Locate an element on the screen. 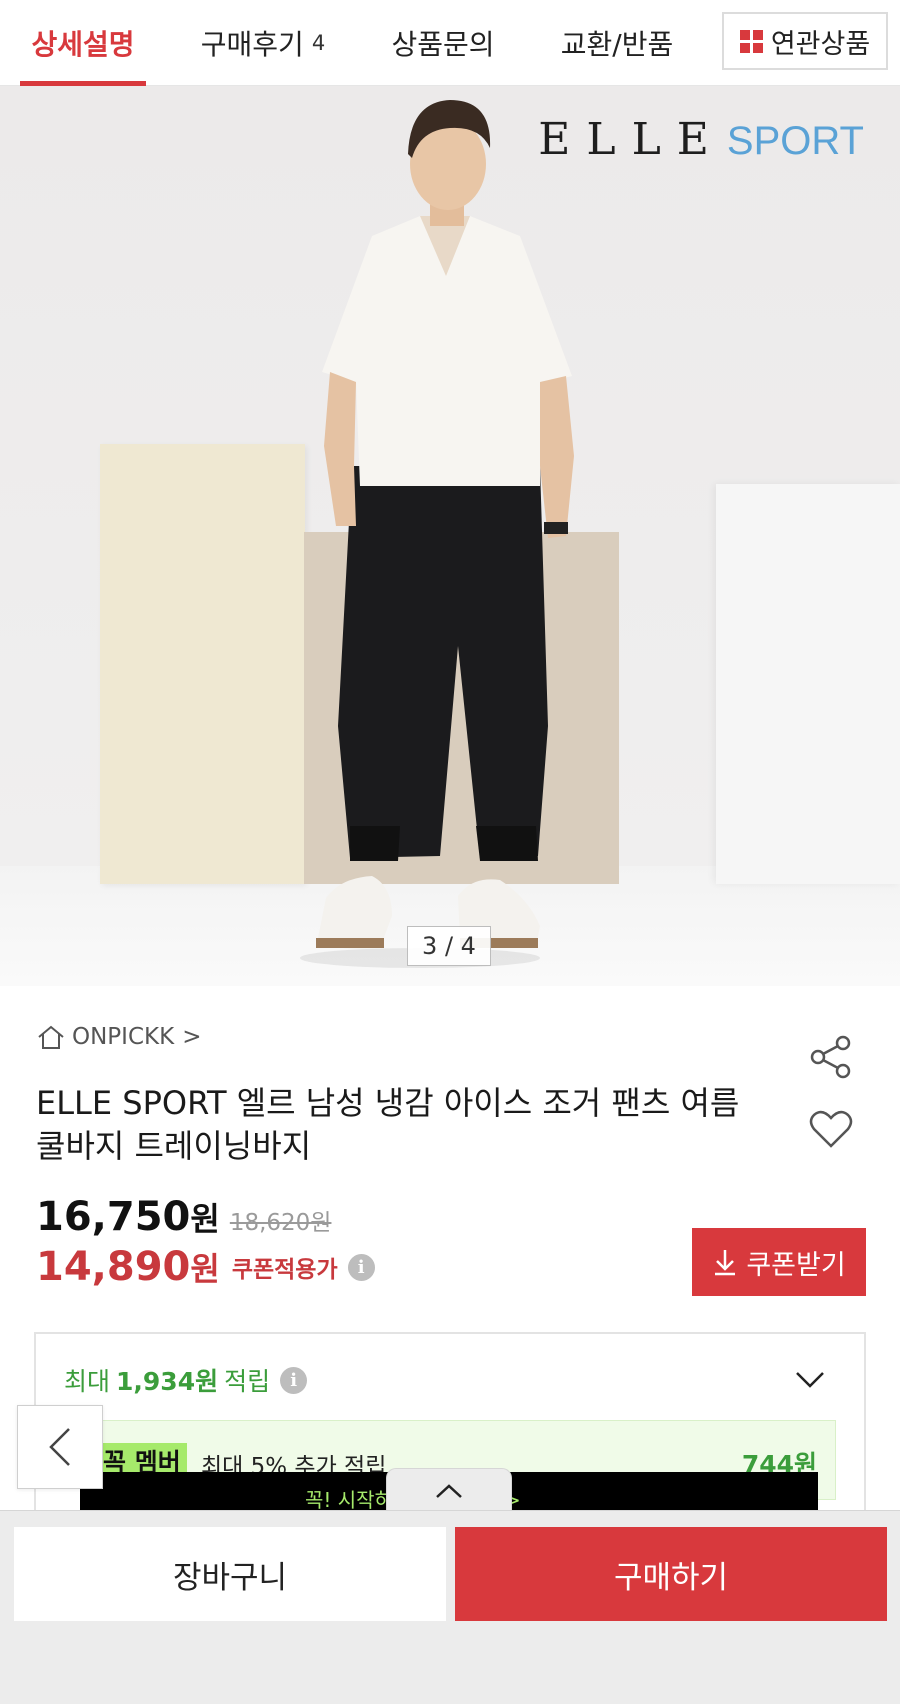  tab-detail-label: 상세설명 is located at coordinates (83, 44).